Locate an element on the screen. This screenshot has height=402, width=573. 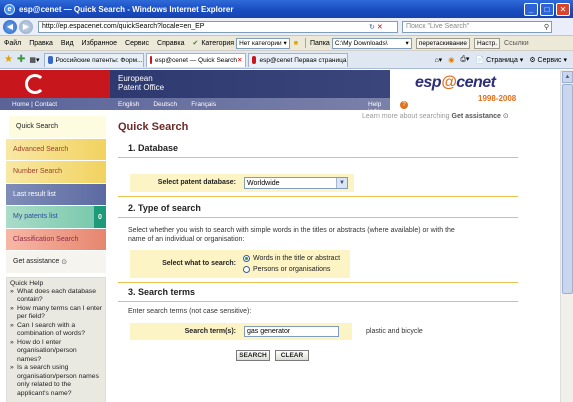
assistance-icon: ⊙ is located at coordinates (64, 262).